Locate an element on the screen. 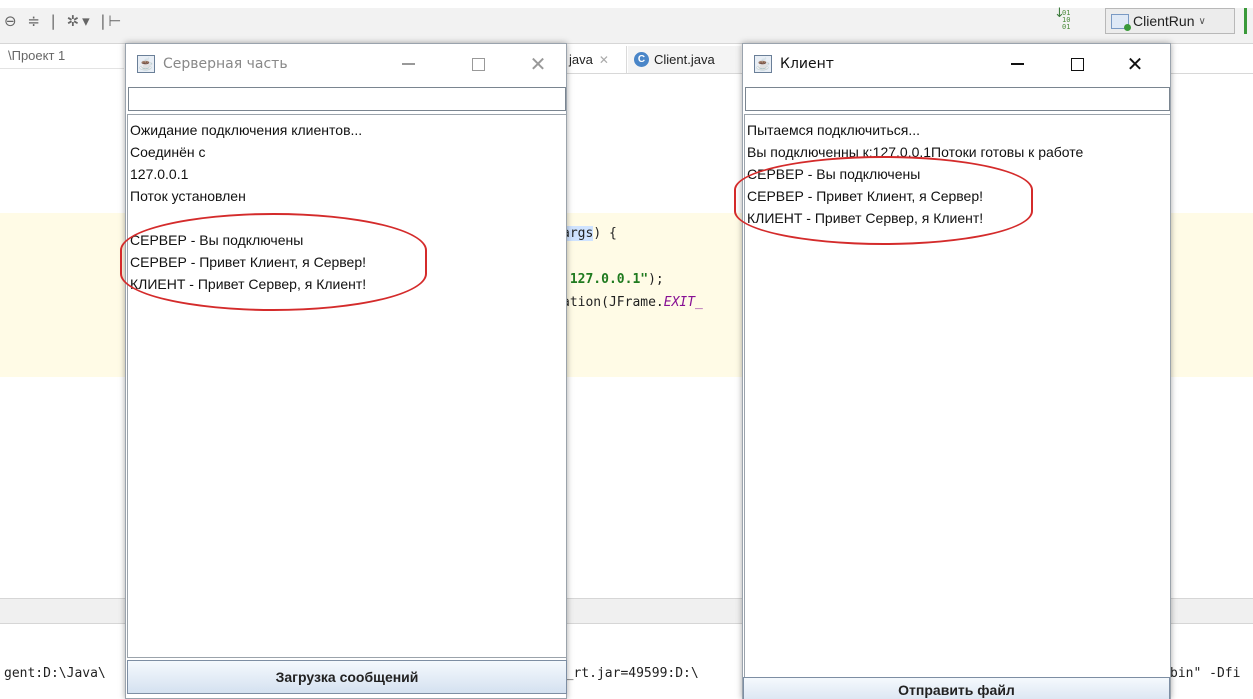  ide-toolbar: ⊖ ≑ | ✲▾ |⊢ ↓ 01 10 01 ClientRun ∨ is located at coordinates (626, 25).